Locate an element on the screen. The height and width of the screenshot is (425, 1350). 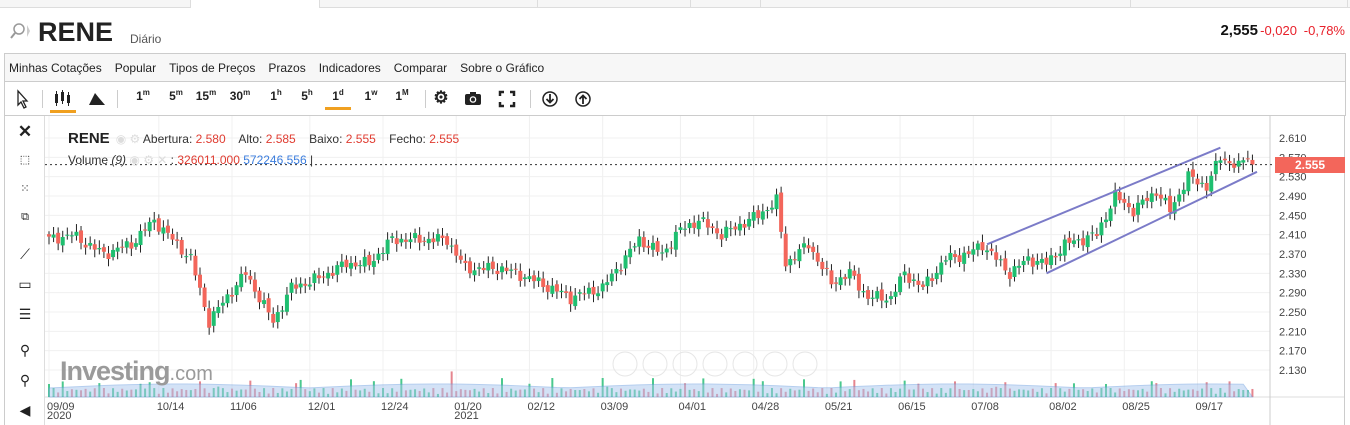
timeframe-1w: 1w is located at coordinates (371, 99).